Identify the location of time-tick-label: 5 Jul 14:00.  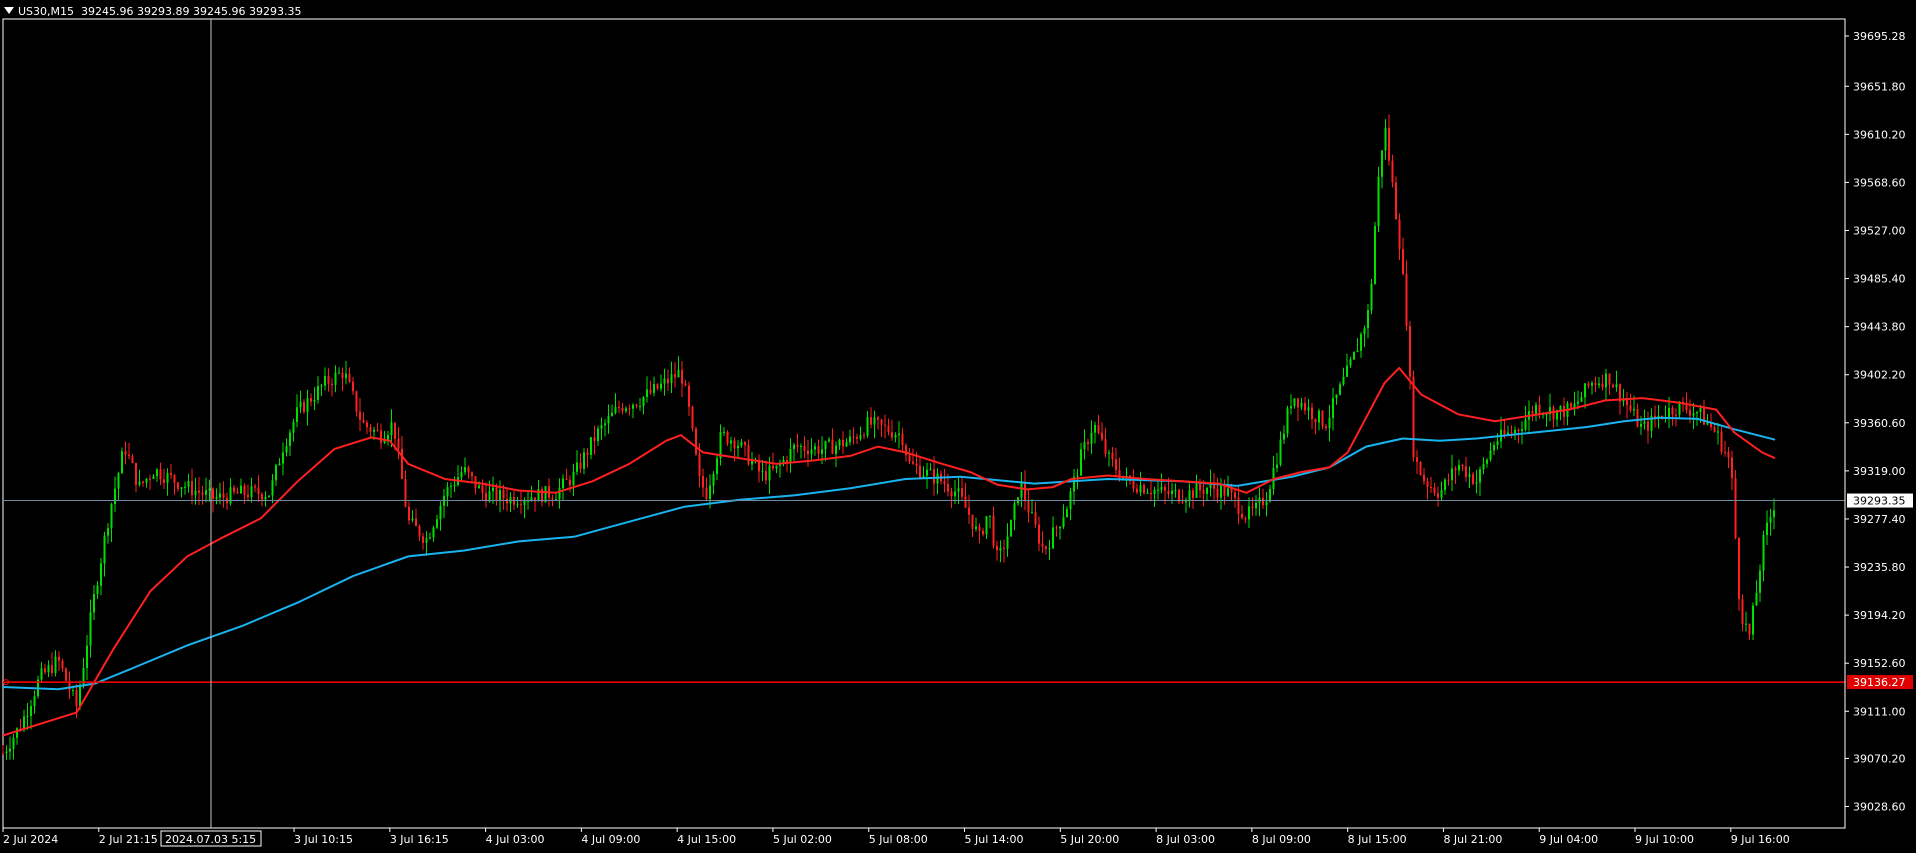
(994, 839).